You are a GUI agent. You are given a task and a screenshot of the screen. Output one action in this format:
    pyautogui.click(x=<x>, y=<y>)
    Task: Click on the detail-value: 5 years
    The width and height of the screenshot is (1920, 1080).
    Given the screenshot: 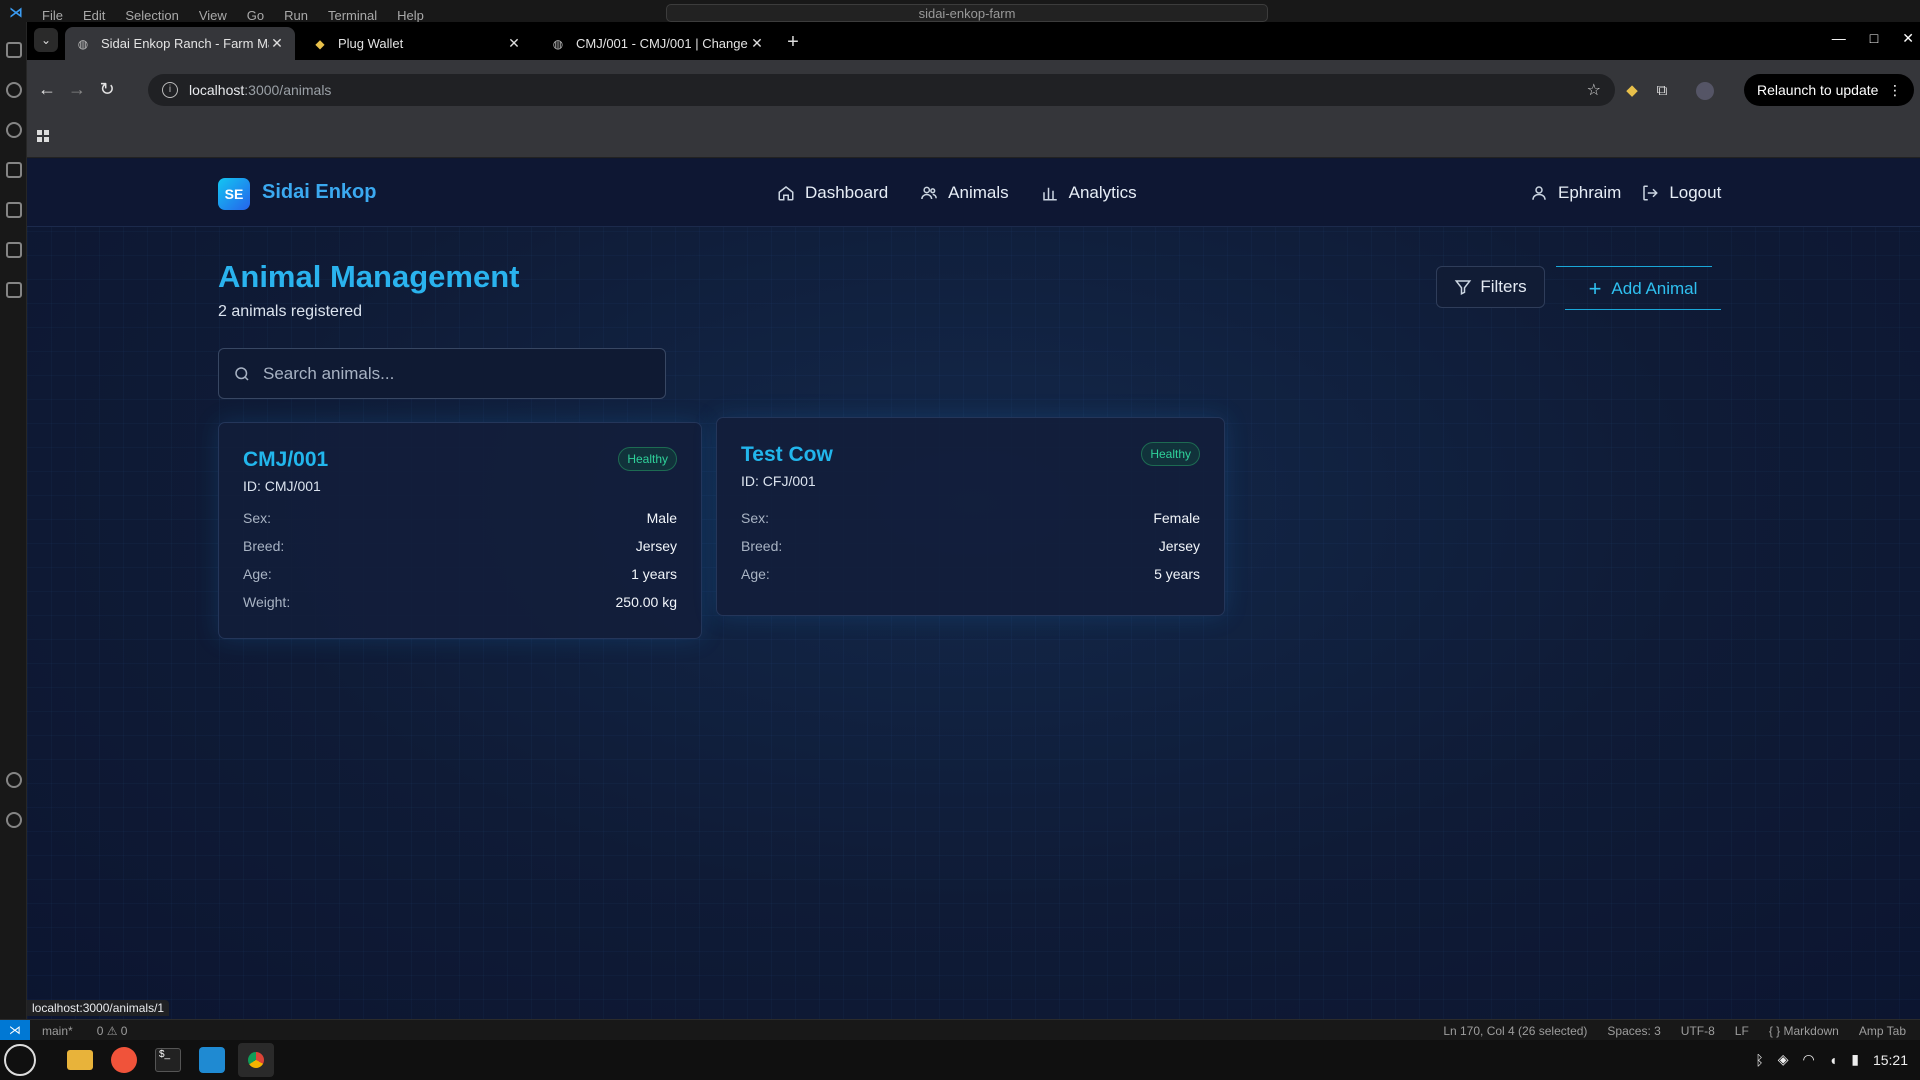 What is the action you would take?
    pyautogui.click(x=1177, y=574)
    